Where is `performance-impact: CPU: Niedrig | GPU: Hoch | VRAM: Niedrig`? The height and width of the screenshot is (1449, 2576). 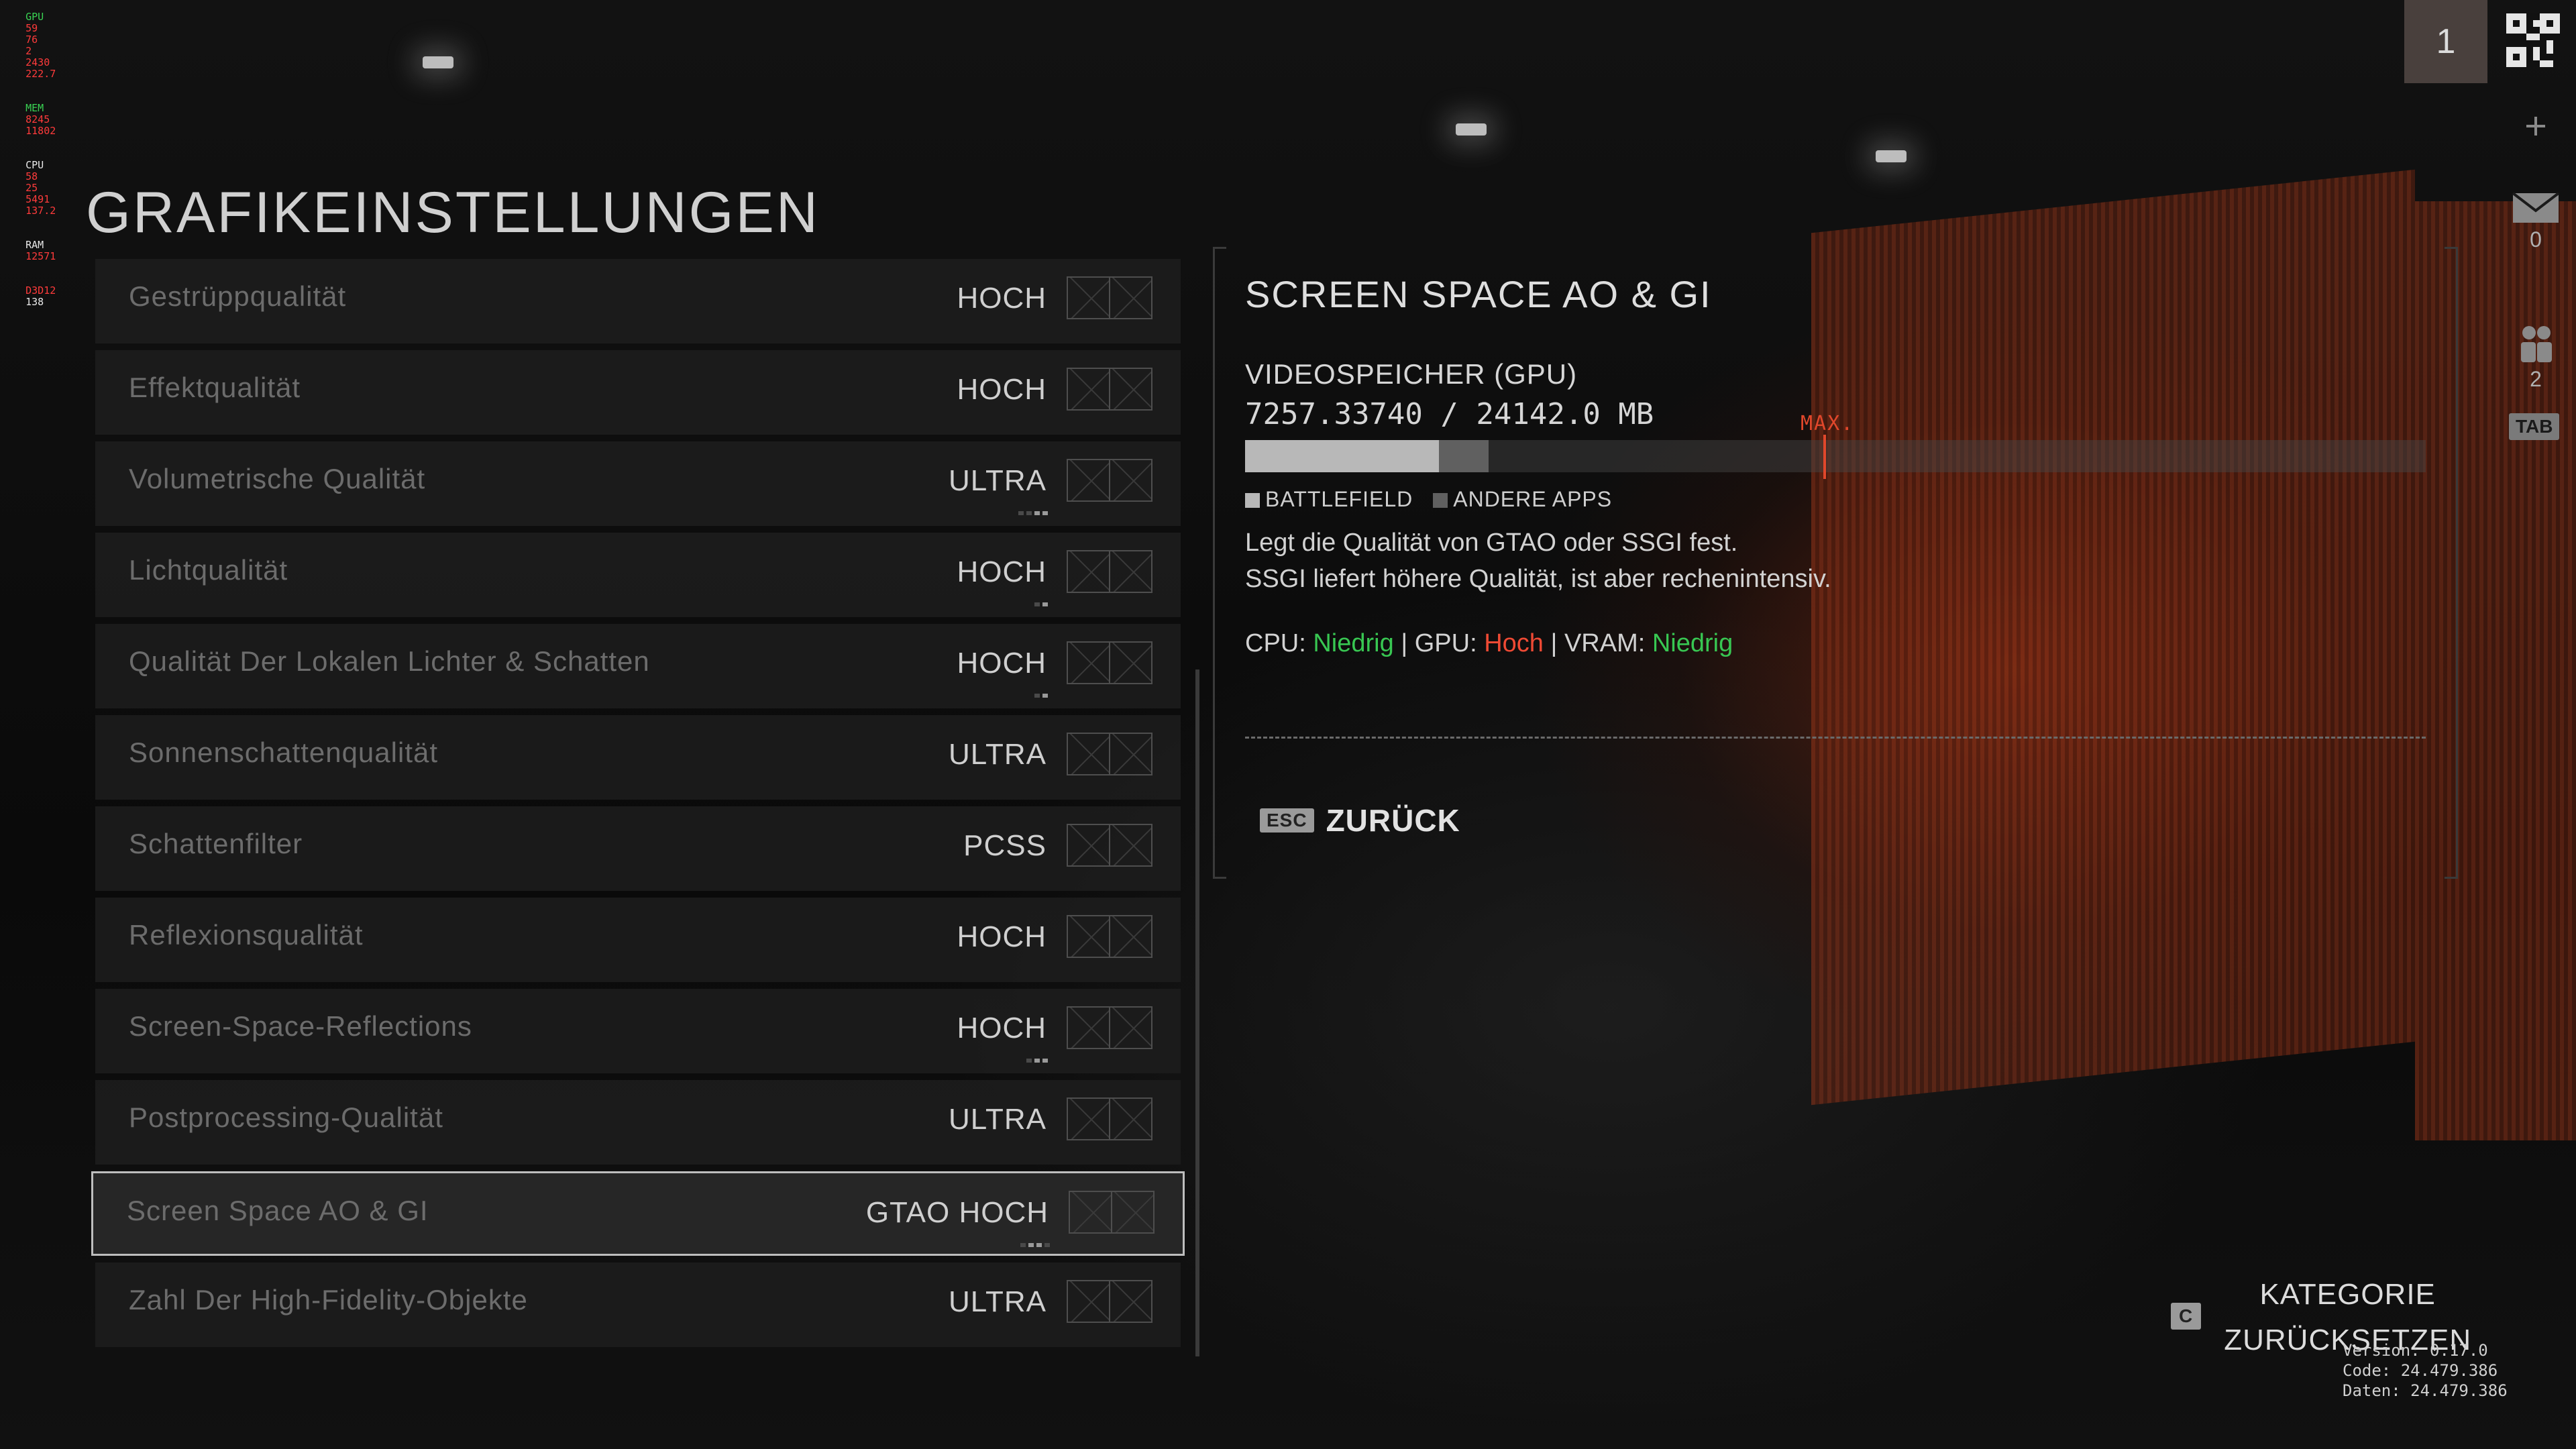
performance-impact: CPU: Niedrig | GPU: Hoch | VRAM: Niedrig is located at coordinates (1489, 643).